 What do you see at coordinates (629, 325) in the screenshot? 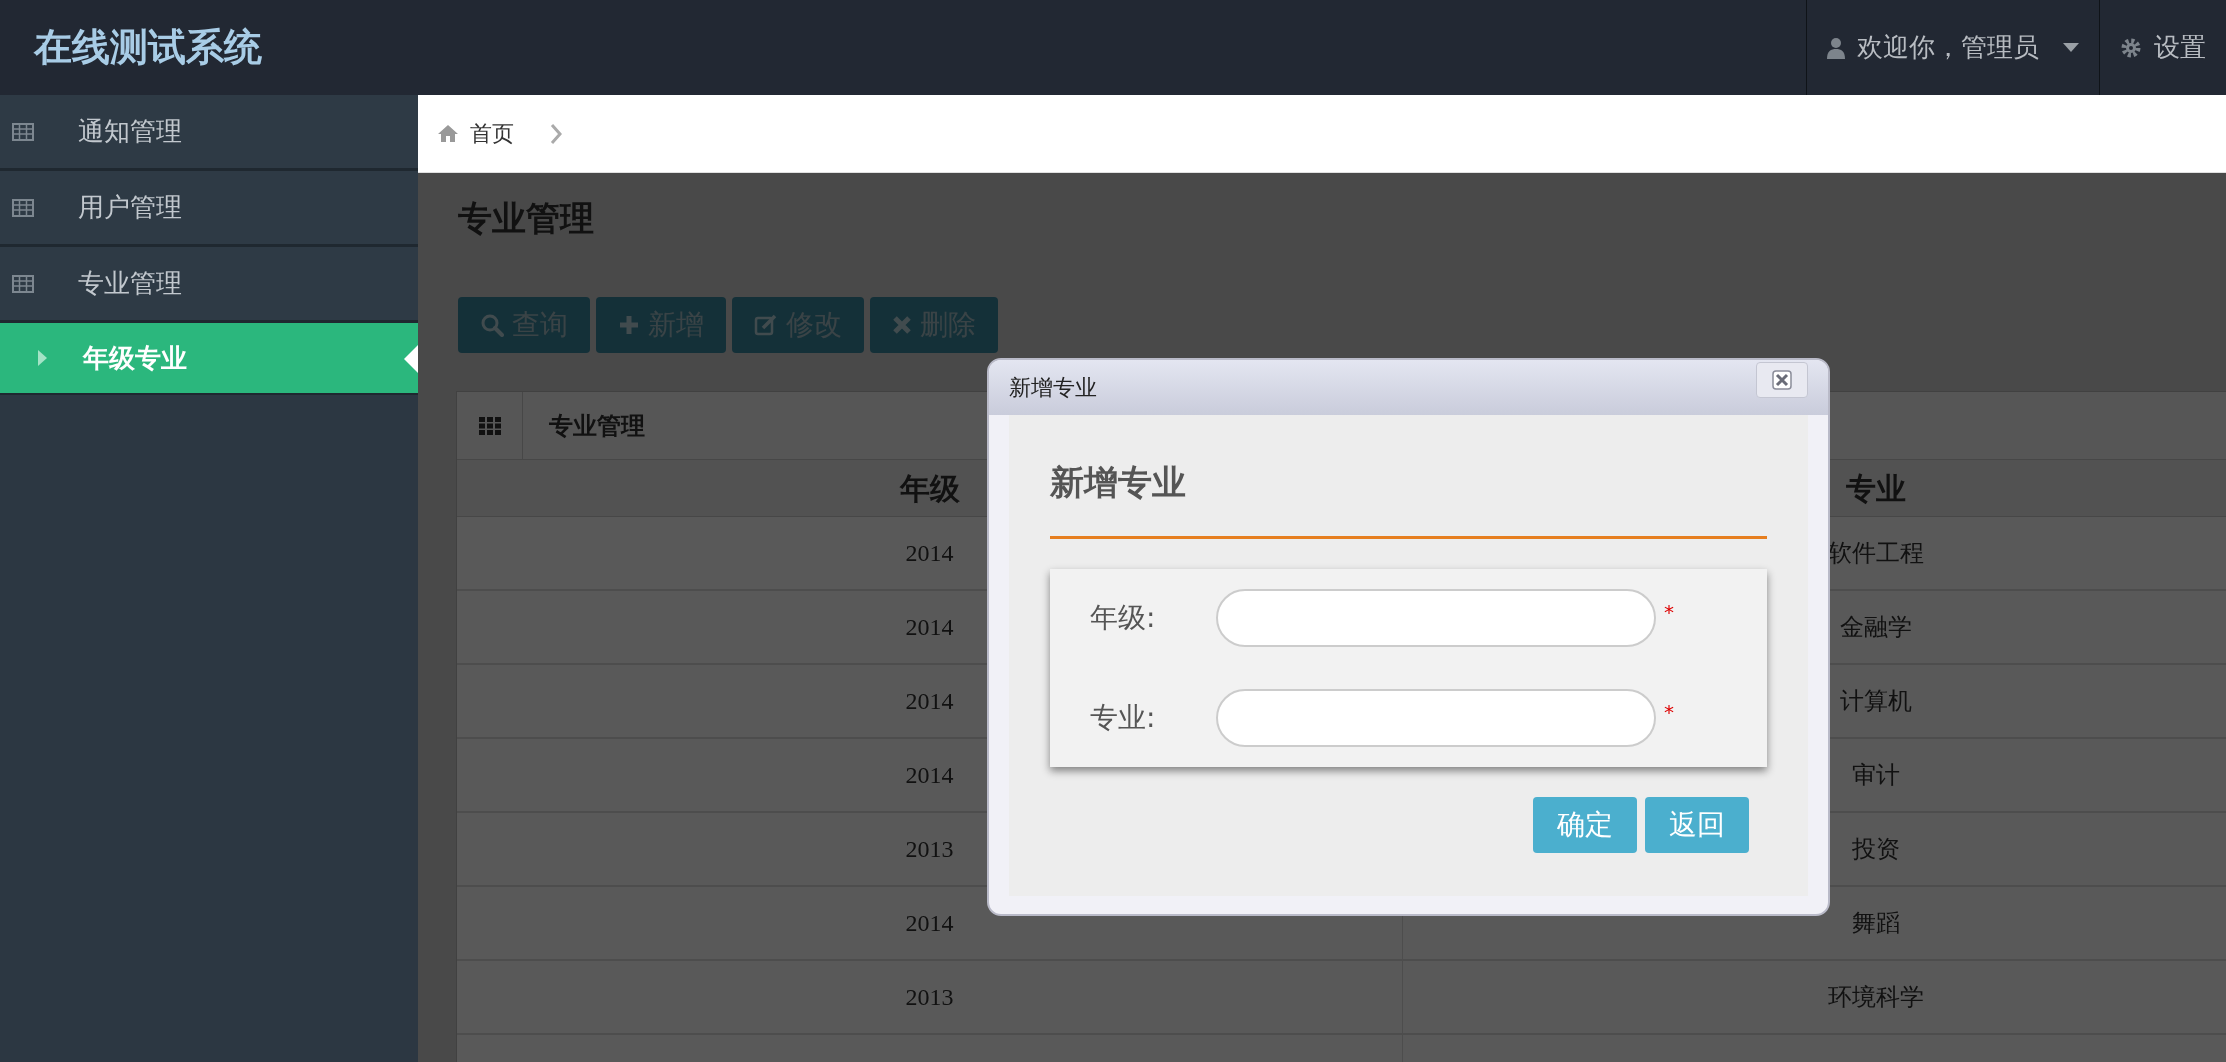
I see `plus-icon` at bounding box center [629, 325].